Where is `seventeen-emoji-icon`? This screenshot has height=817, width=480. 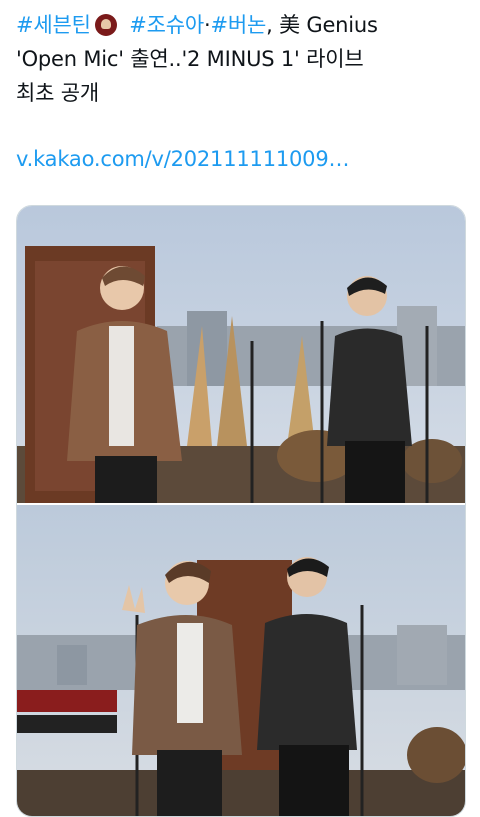 seventeen-emoji-icon is located at coordinates (105, 25).